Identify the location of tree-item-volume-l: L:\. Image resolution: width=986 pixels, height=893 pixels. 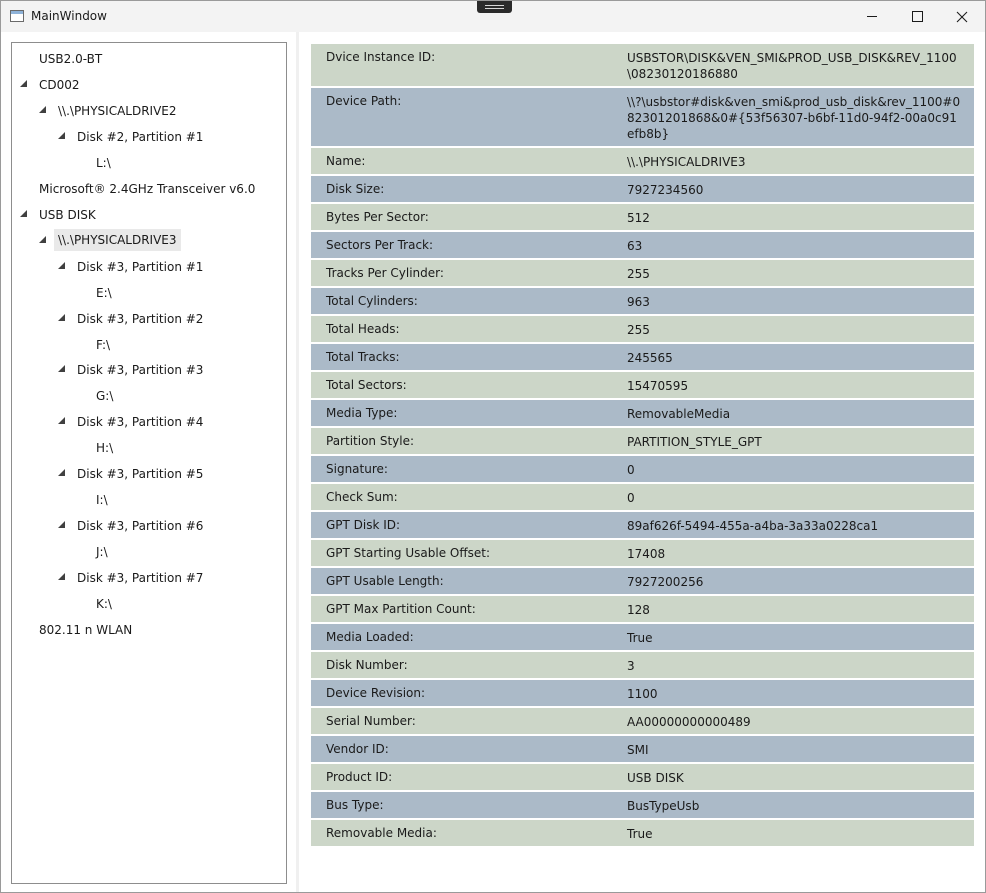
(103, 163).